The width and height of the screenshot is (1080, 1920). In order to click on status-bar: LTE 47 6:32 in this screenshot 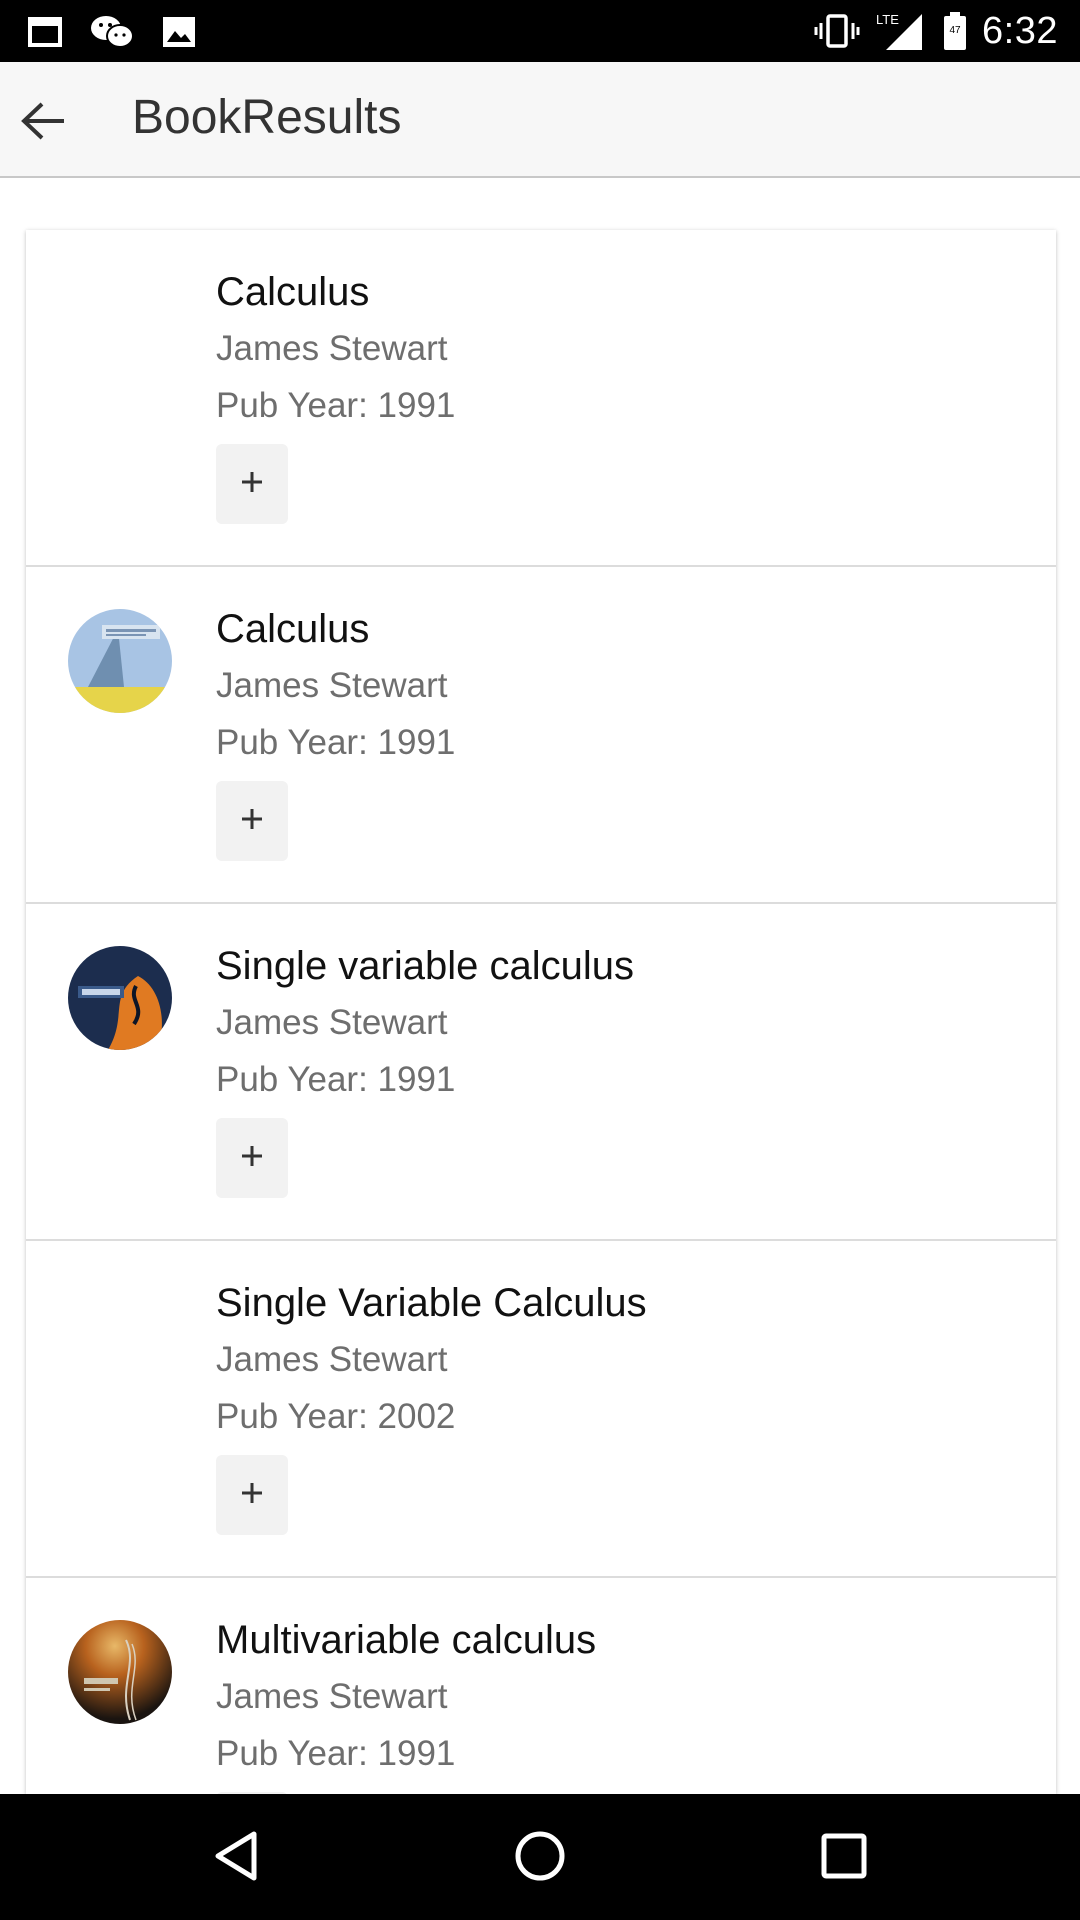, I will do `click(540, 31)`.